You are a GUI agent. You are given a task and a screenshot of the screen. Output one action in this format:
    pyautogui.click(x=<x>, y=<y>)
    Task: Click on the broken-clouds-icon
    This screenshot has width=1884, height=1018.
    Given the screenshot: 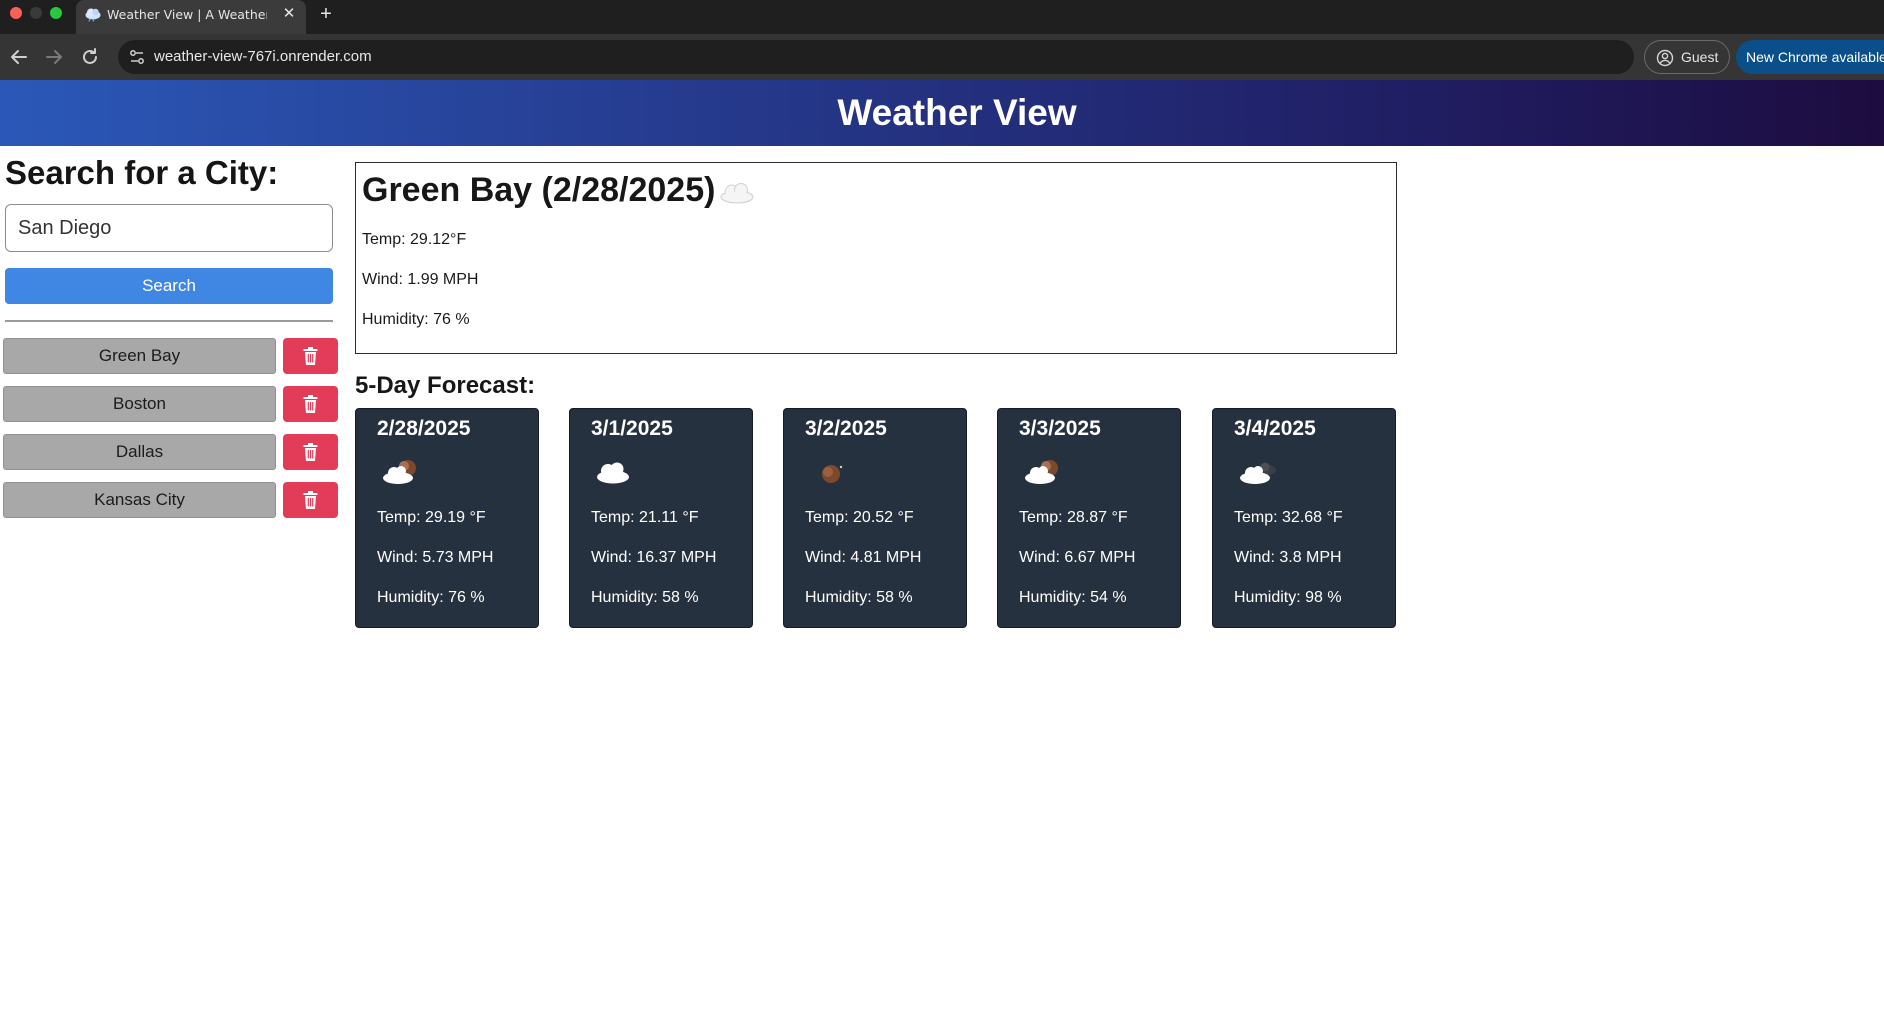 What is the action you would take?
    pyautogui.click(x=1258, y=473)
    